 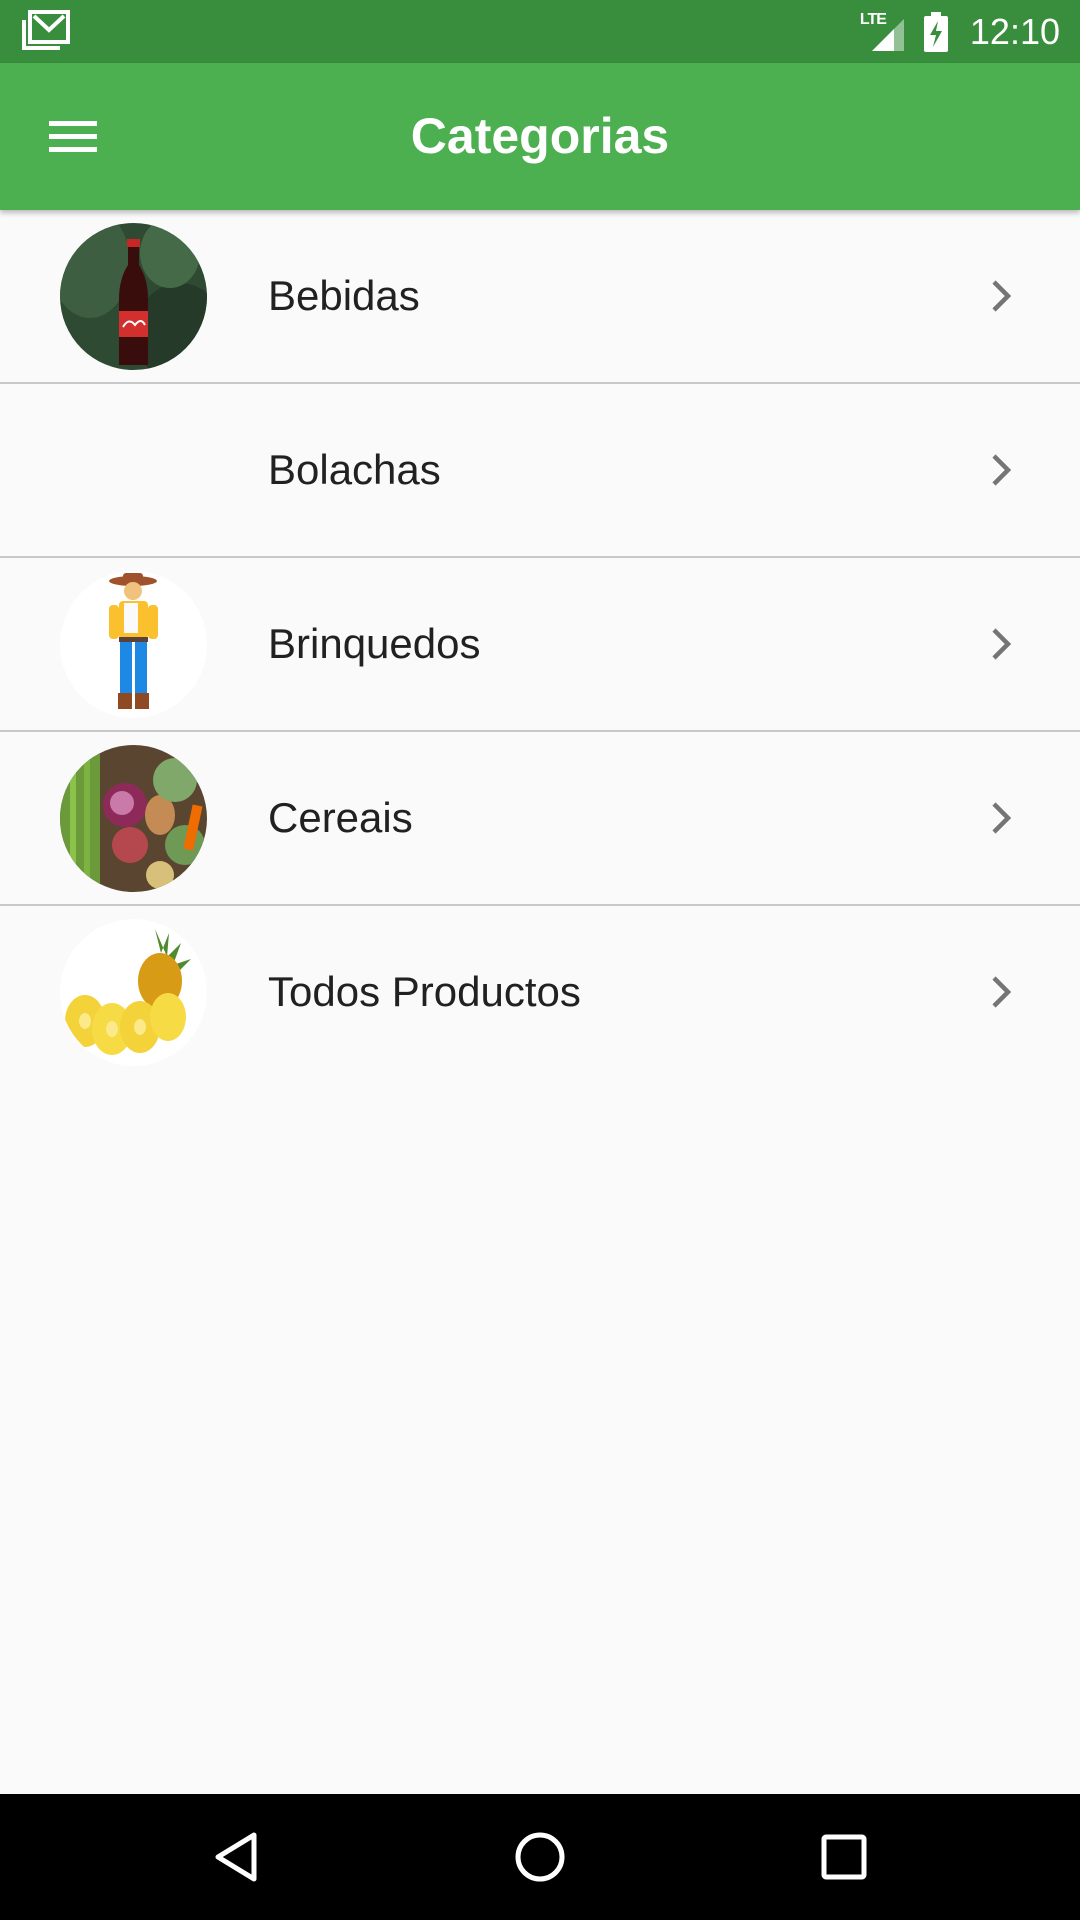 I want to click on page-title: Categorias, so click(x=540, y=136).